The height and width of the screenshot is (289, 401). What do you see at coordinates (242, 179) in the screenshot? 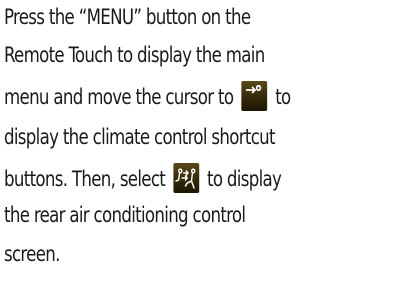
I see `text-line-5-end: to display` at bounding box center [242, 179].